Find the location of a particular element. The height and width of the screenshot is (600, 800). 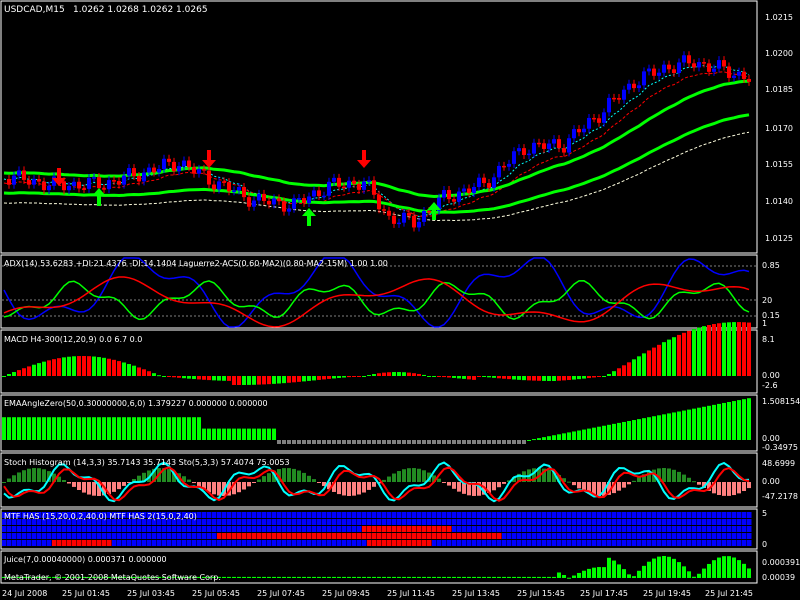

time-label: 25 Jul 21:45 is located at coordinates (729, 593).